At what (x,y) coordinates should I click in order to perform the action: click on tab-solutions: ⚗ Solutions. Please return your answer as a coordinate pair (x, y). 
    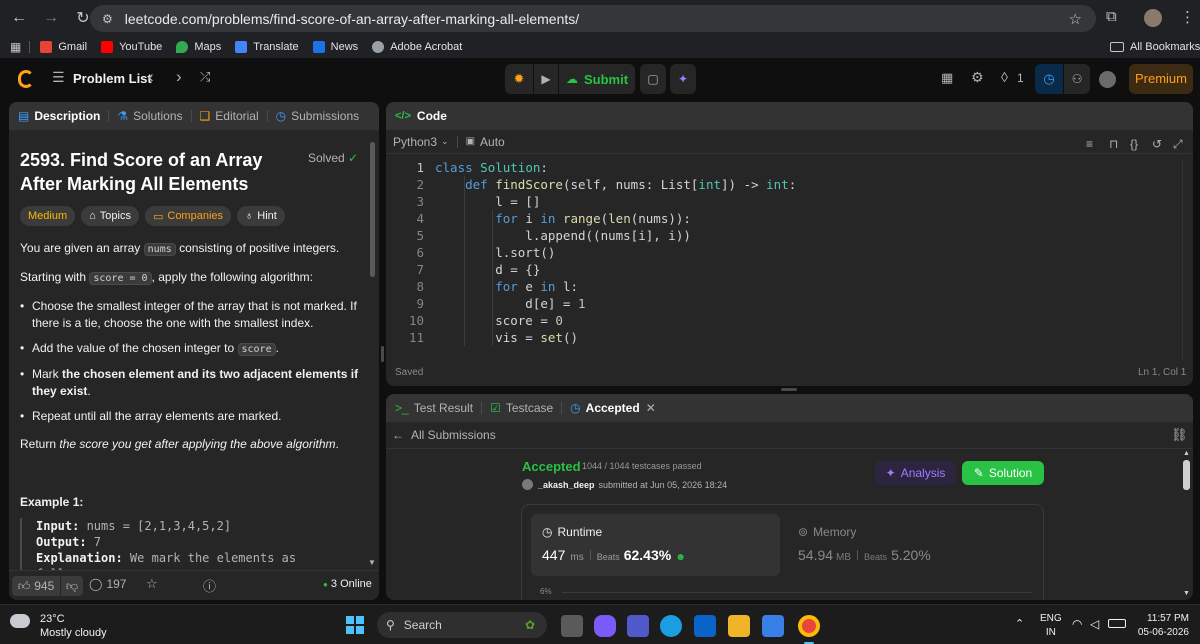
    Looking at the image, I should click on (149, 116).